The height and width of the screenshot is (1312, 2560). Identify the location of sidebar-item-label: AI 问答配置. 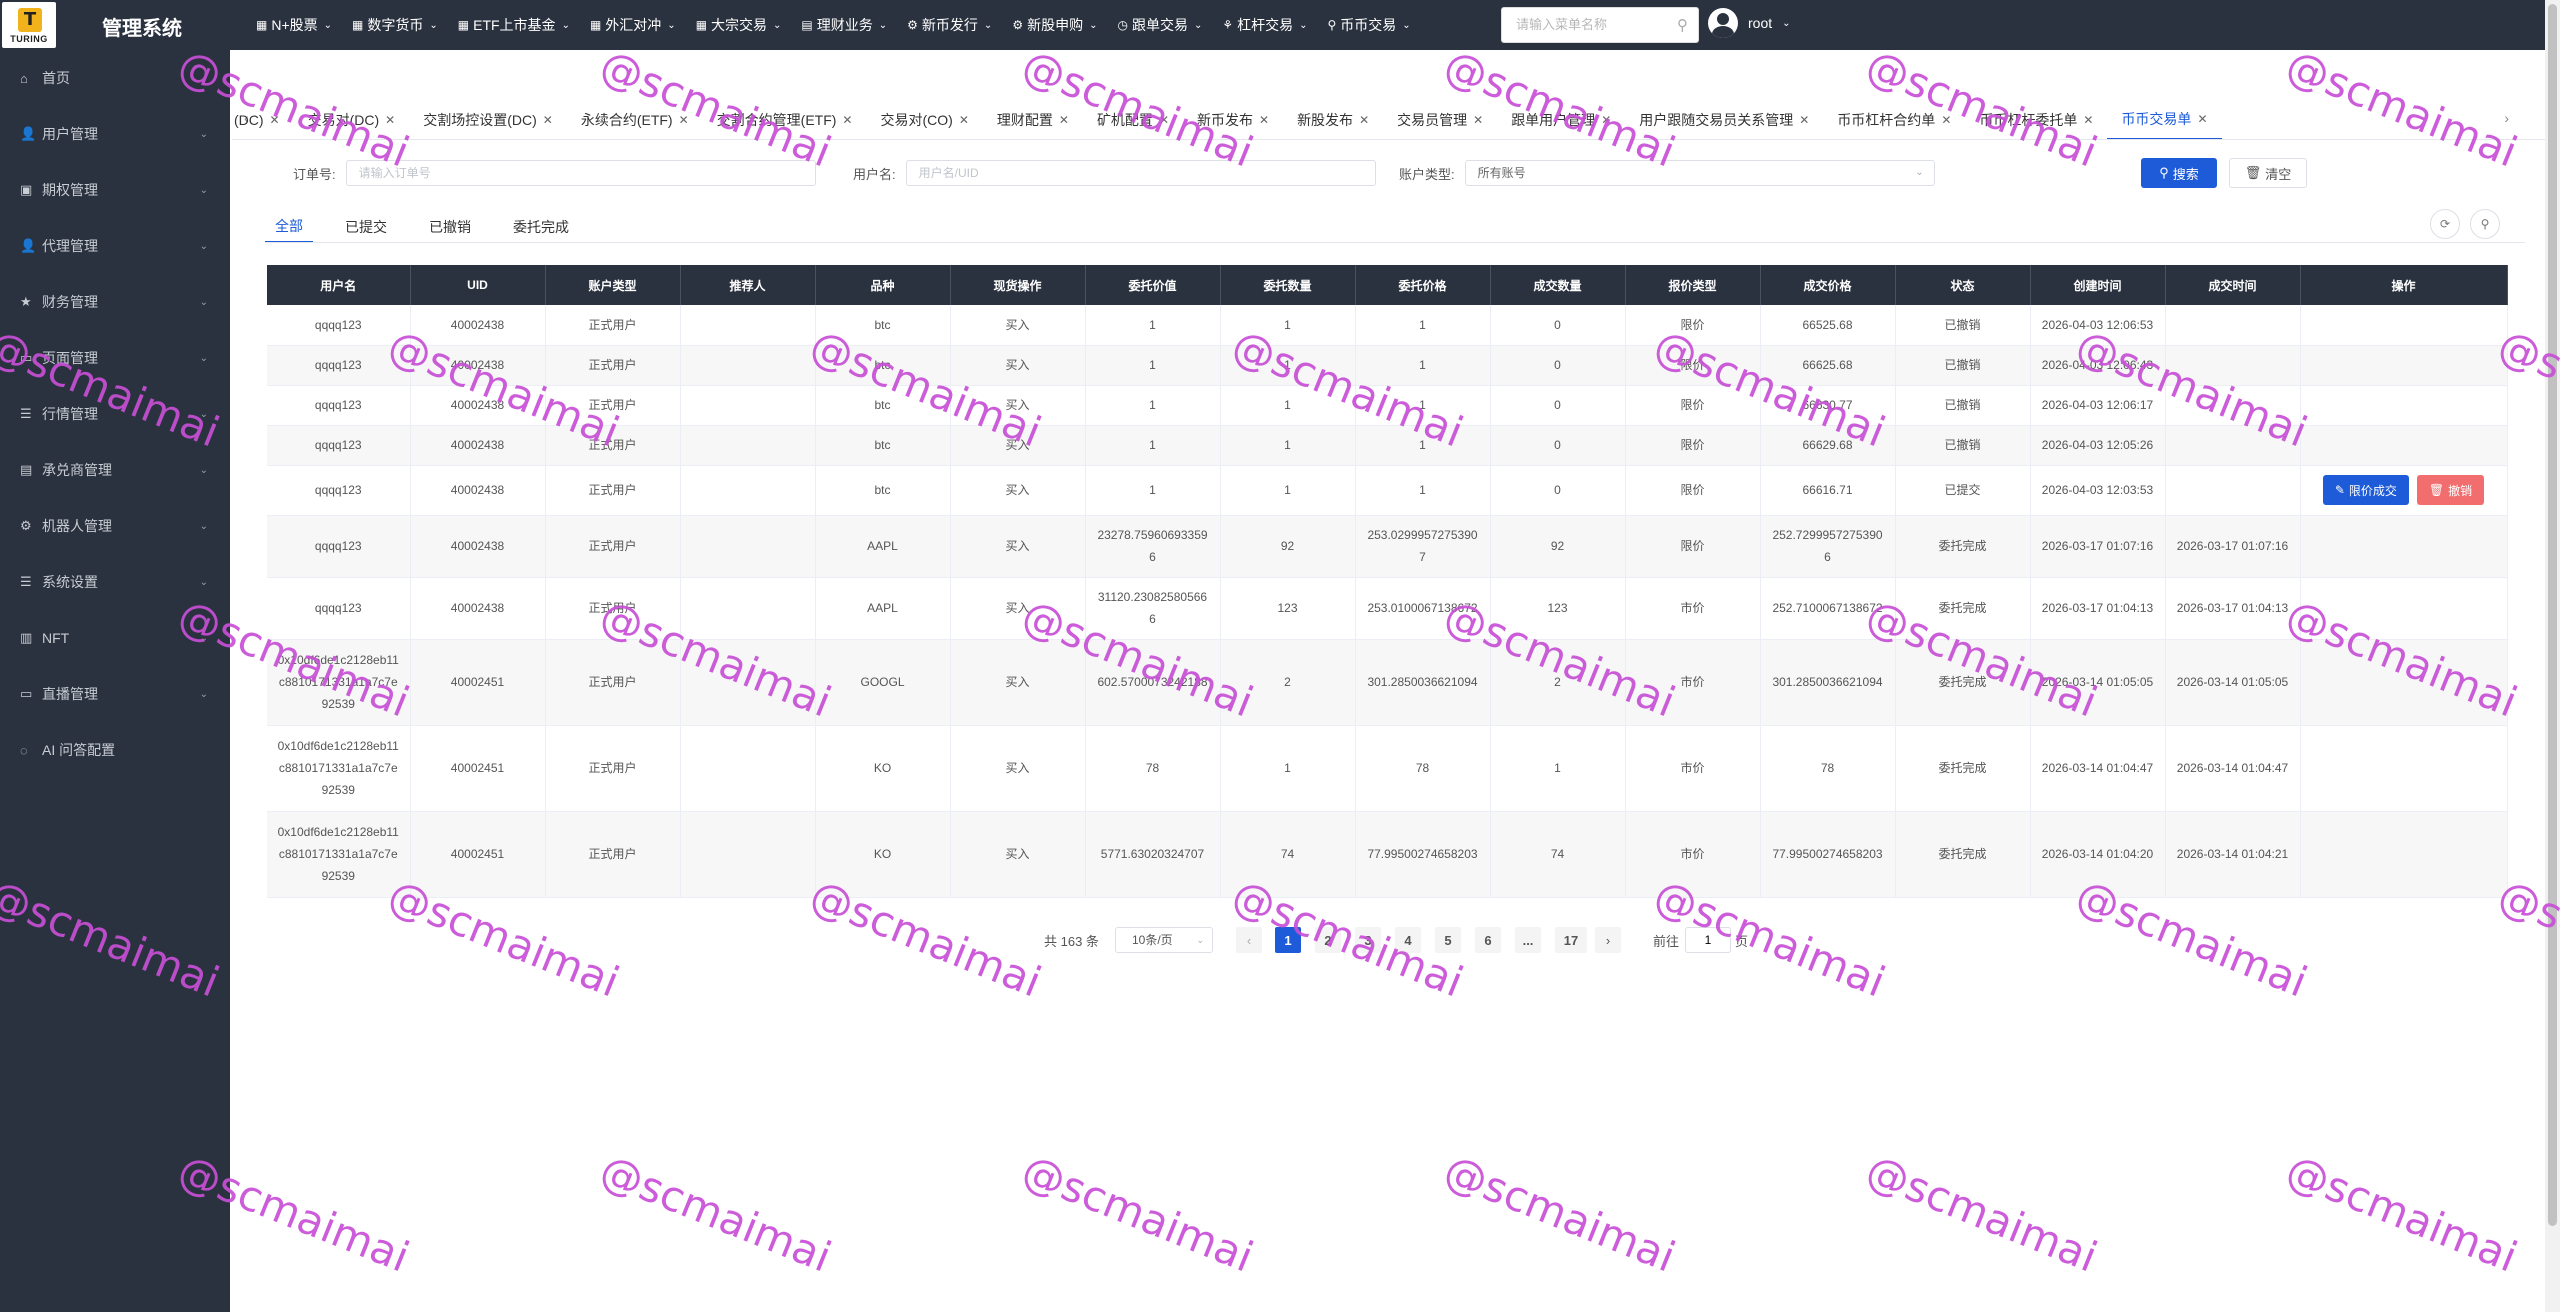
(79, 750).